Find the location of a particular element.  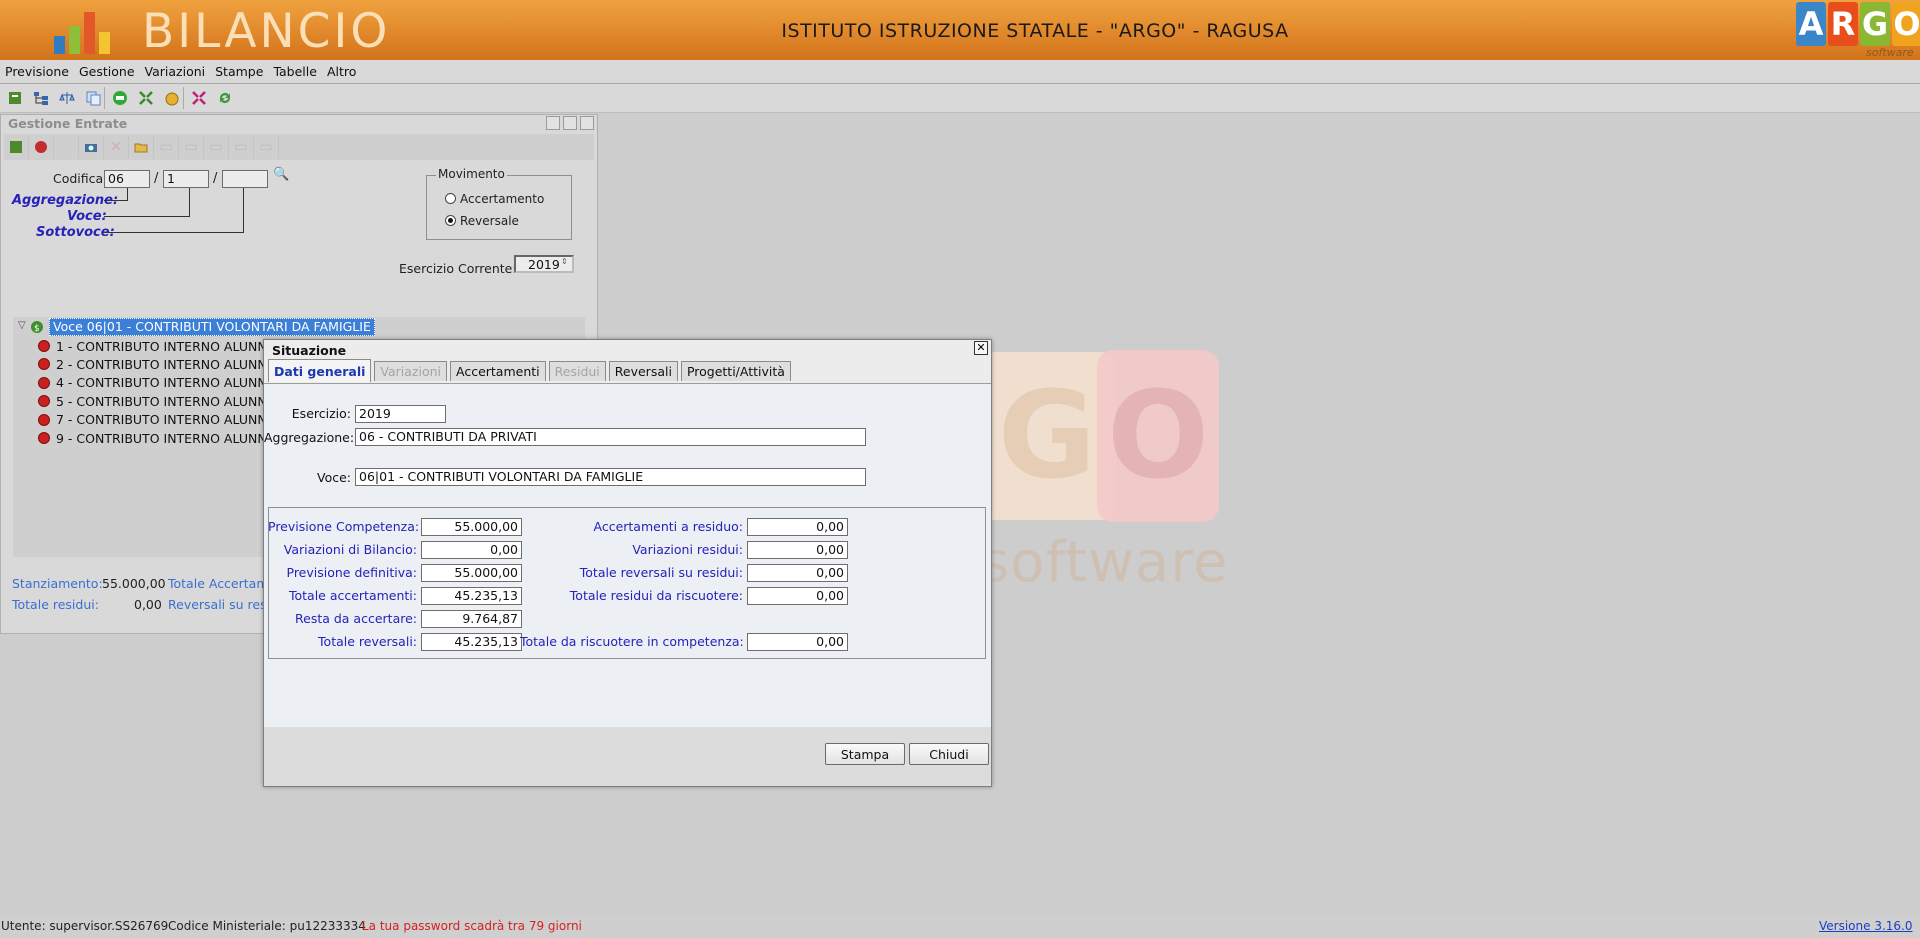

esercizio-corrente-label: Esercizio Corrente: is located at coordinates (458, 268).